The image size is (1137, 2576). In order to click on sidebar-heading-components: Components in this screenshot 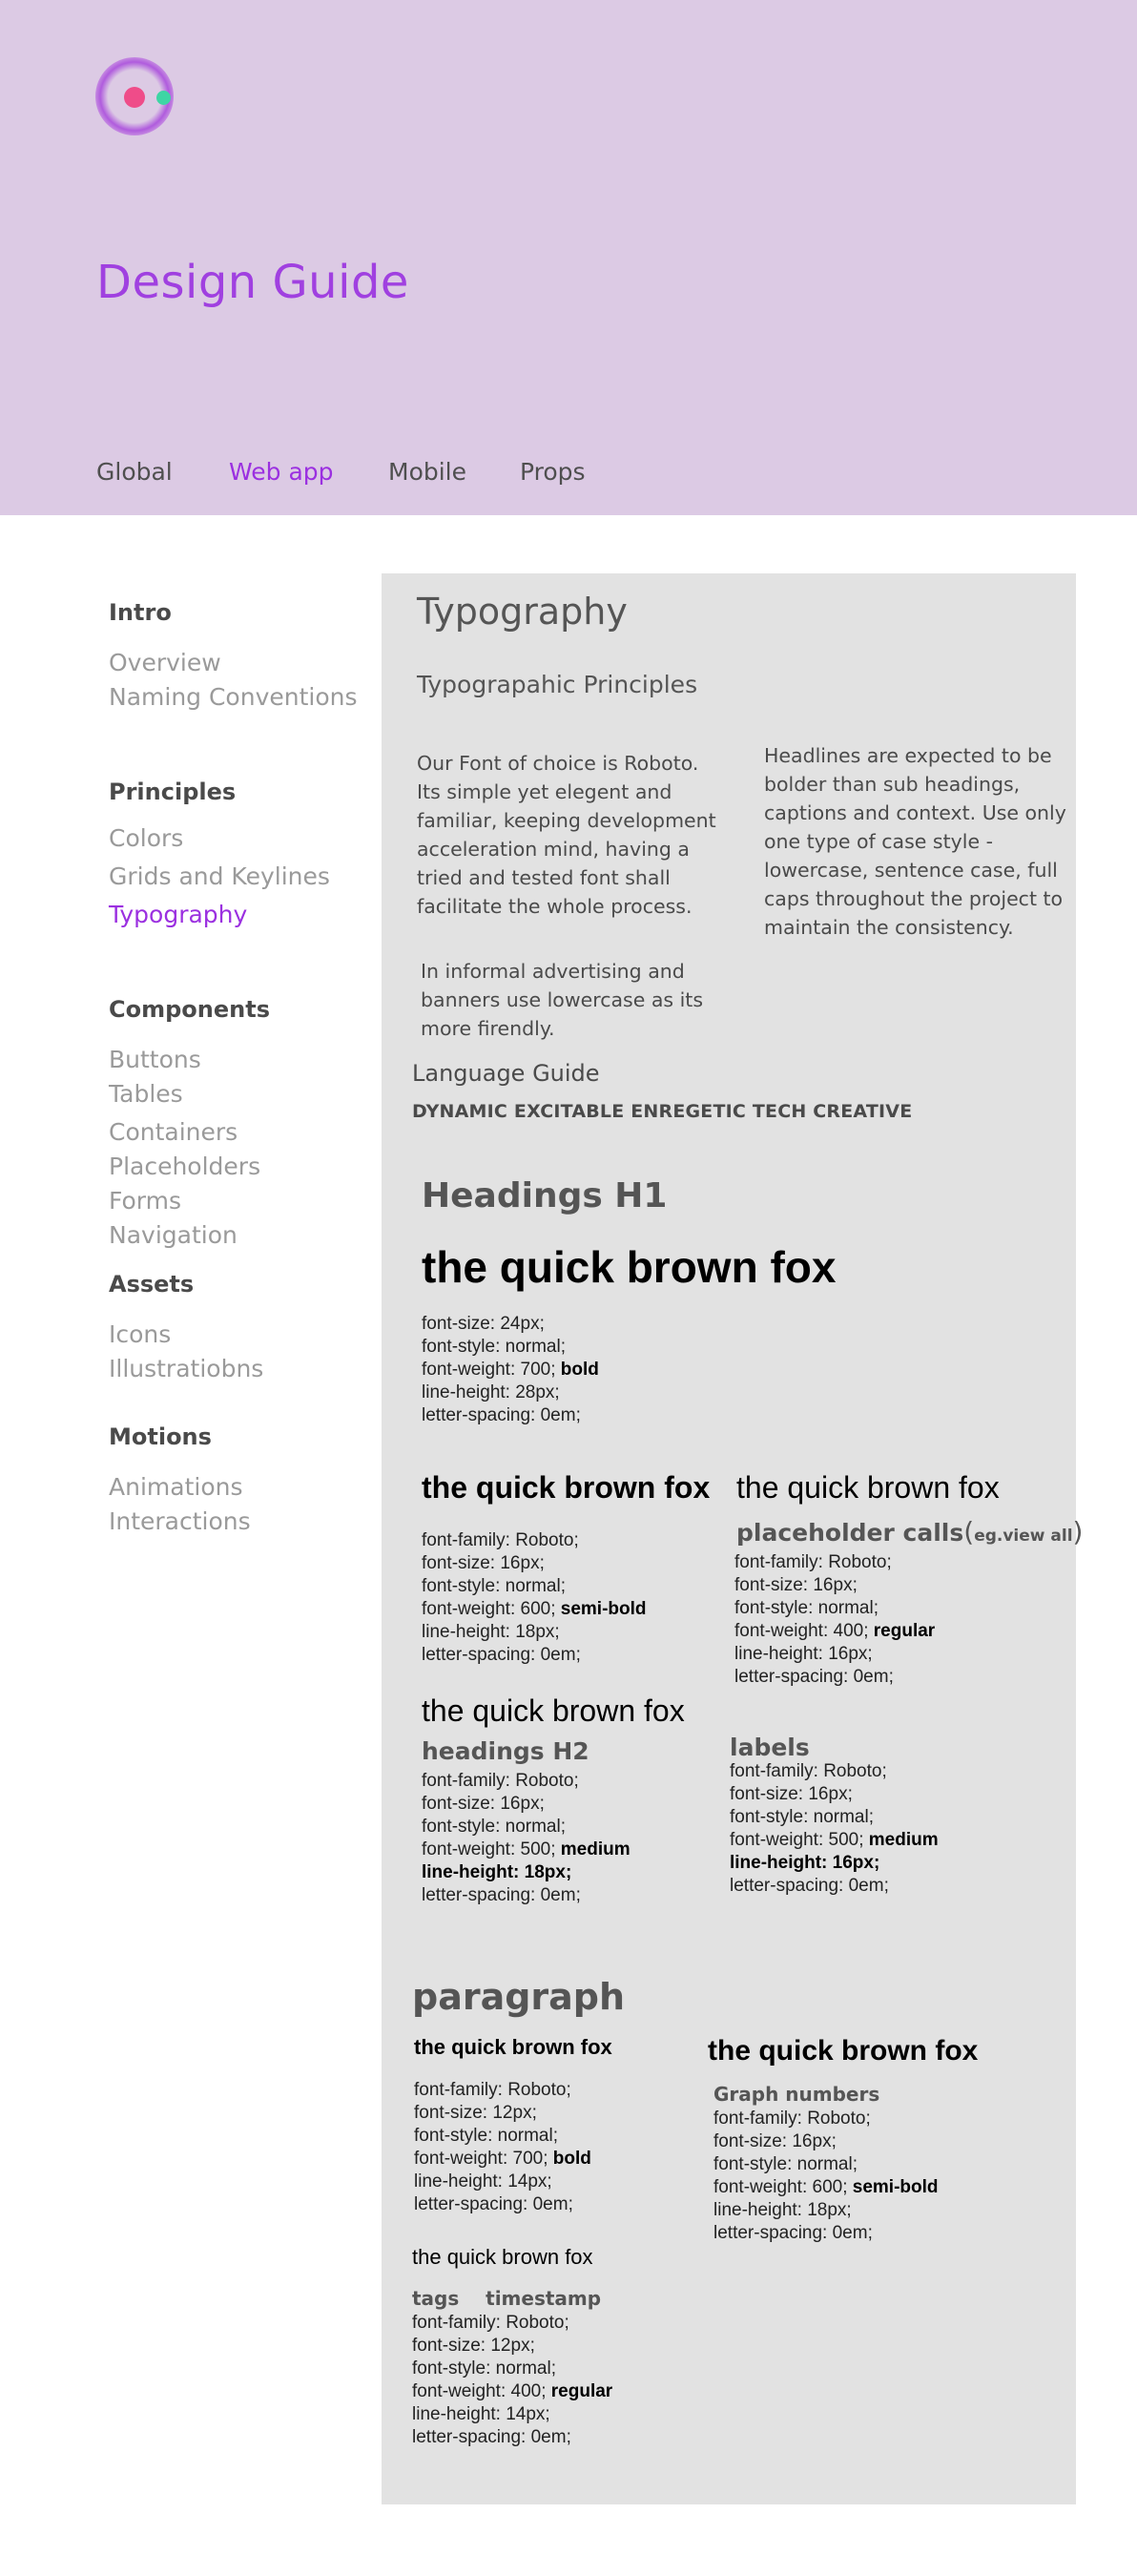, I will do `click(189, 1009)`.